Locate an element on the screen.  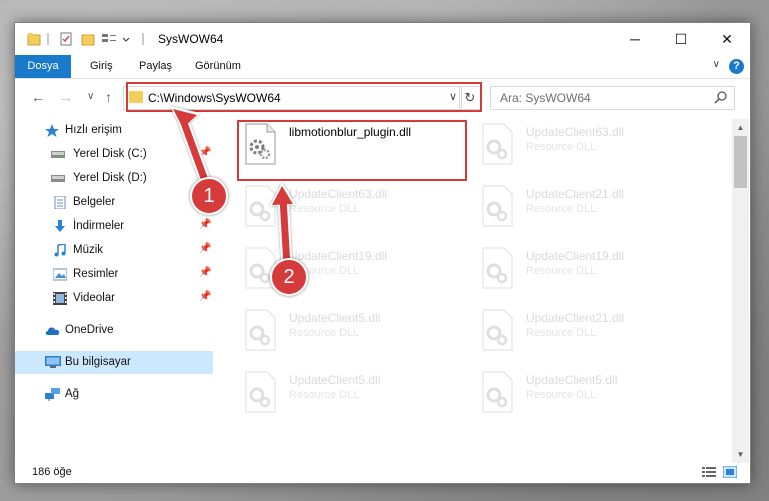
step-1-badge: 1 is located at coordinates (209, 196).